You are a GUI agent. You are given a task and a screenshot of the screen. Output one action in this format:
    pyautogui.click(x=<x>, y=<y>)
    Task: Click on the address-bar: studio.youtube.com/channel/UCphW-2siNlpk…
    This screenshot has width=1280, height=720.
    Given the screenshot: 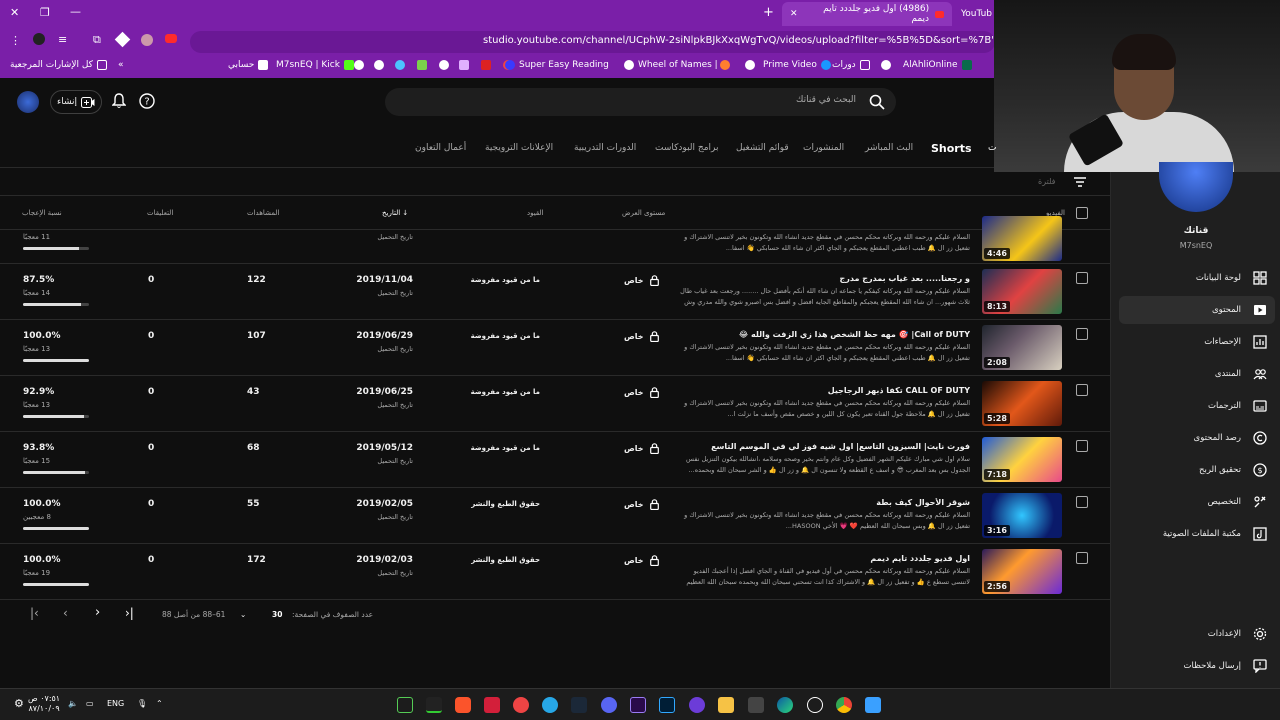 What is the action you would take?
    pyautogui.click(x=642, y=42)
    